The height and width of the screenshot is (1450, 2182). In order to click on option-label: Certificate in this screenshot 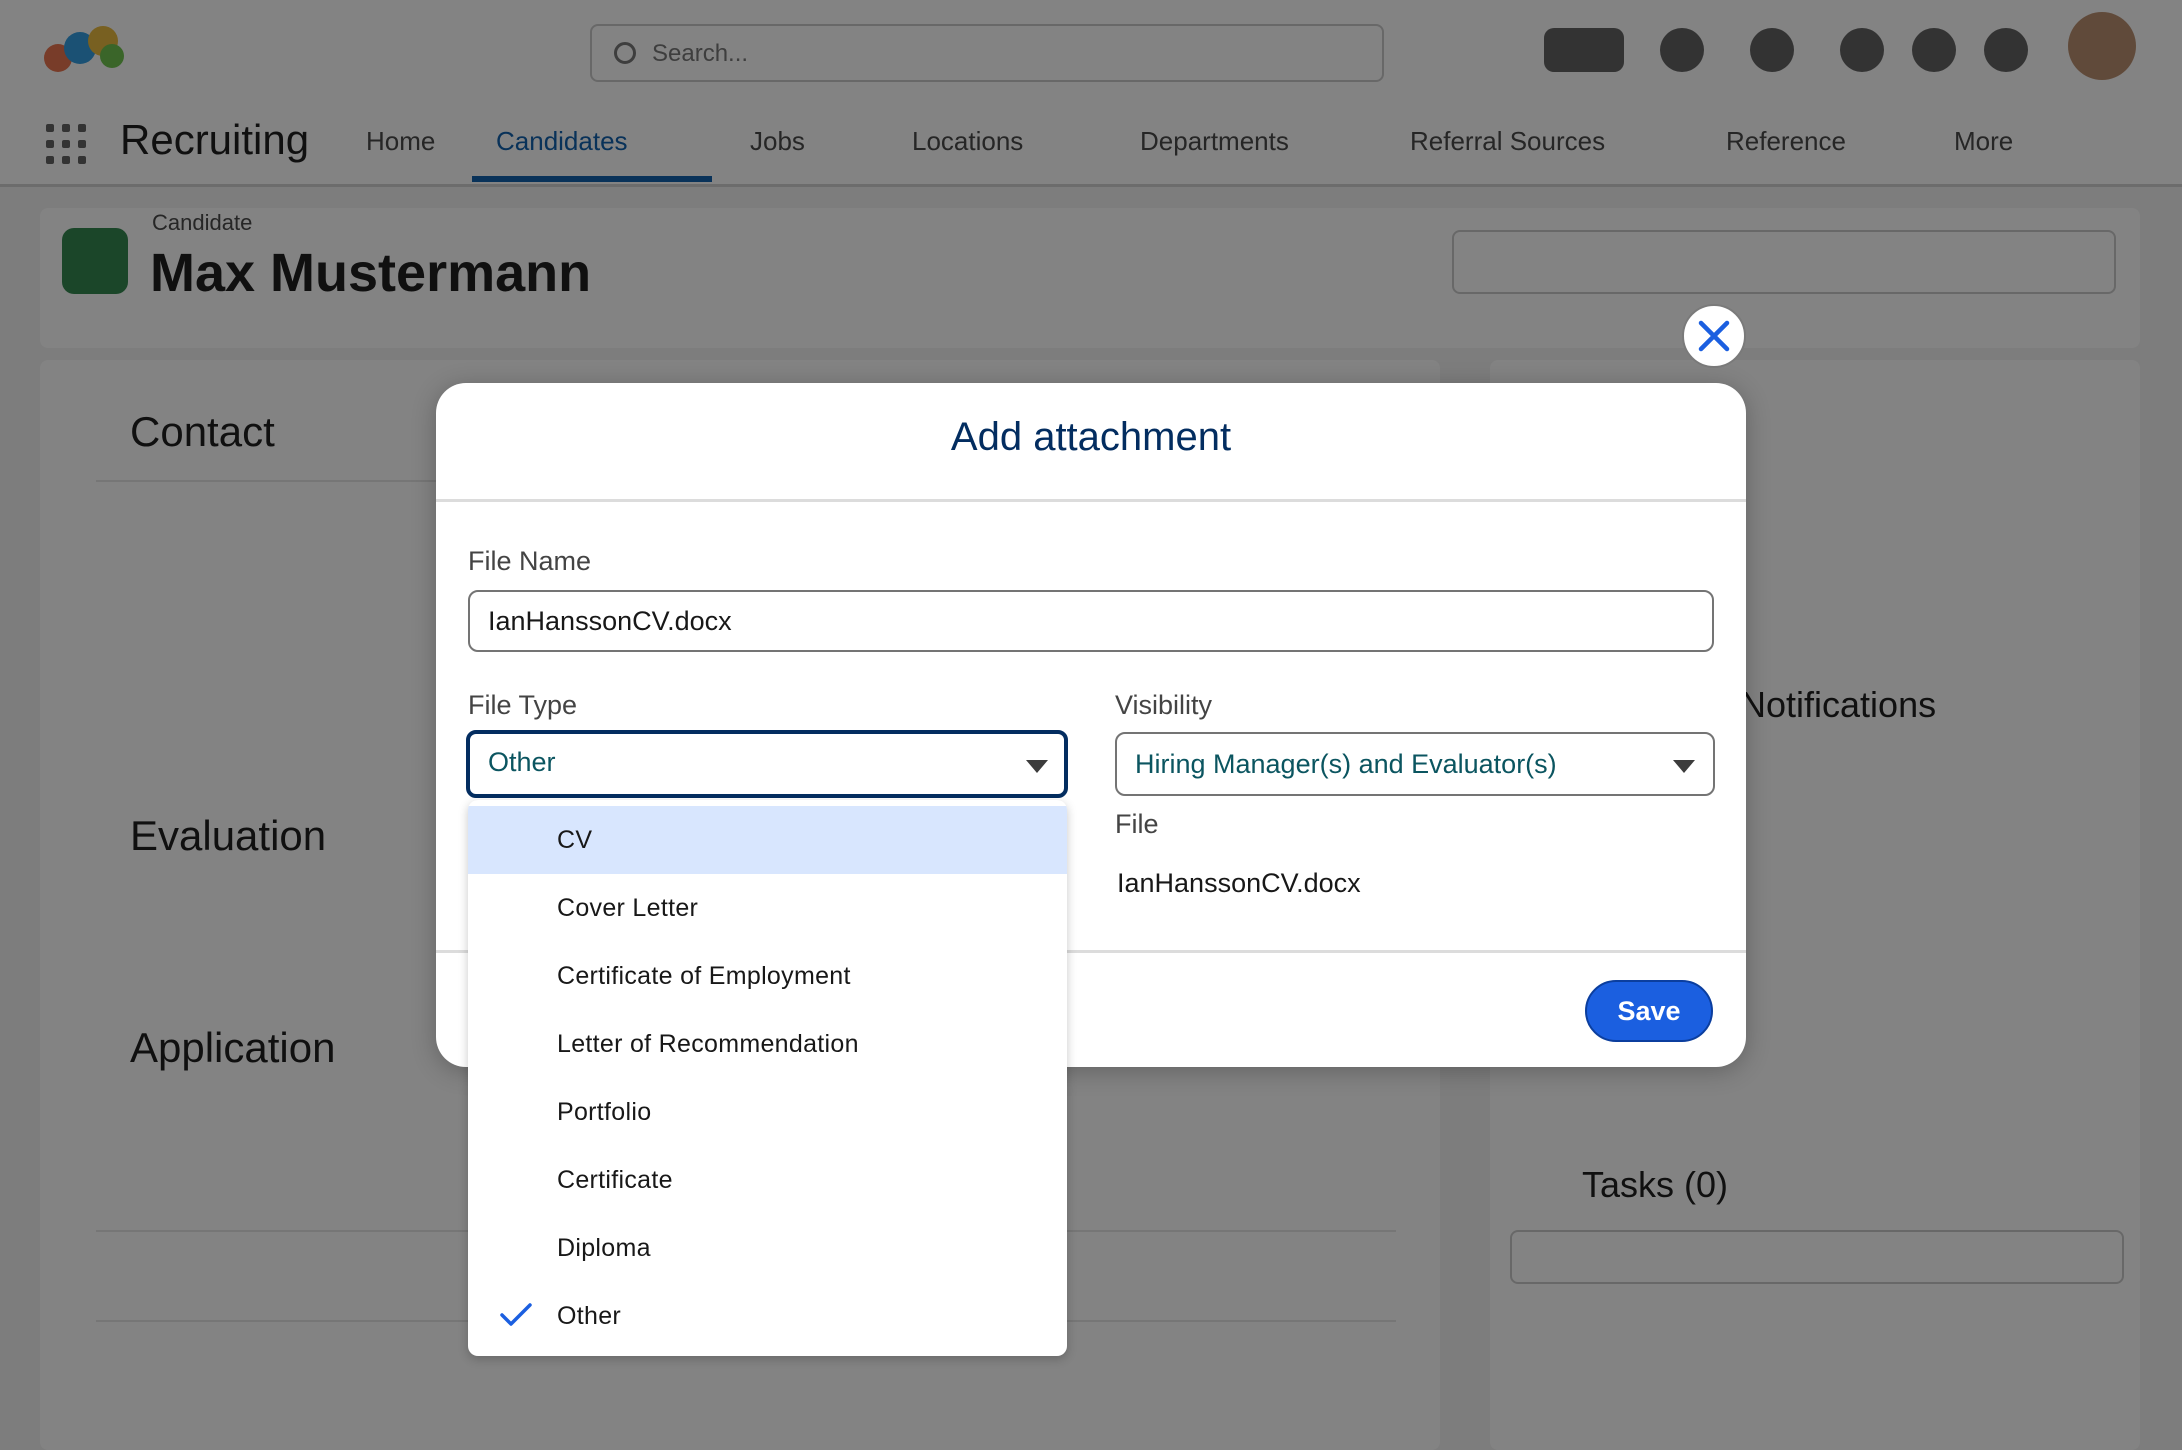, I will do `click(615, 1180)`.